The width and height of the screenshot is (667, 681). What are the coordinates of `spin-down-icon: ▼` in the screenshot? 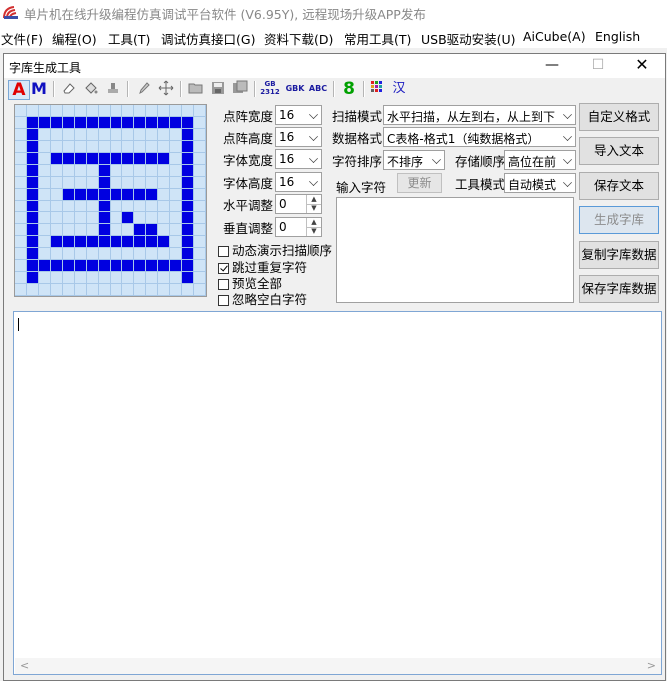 It's located at (313, 231).